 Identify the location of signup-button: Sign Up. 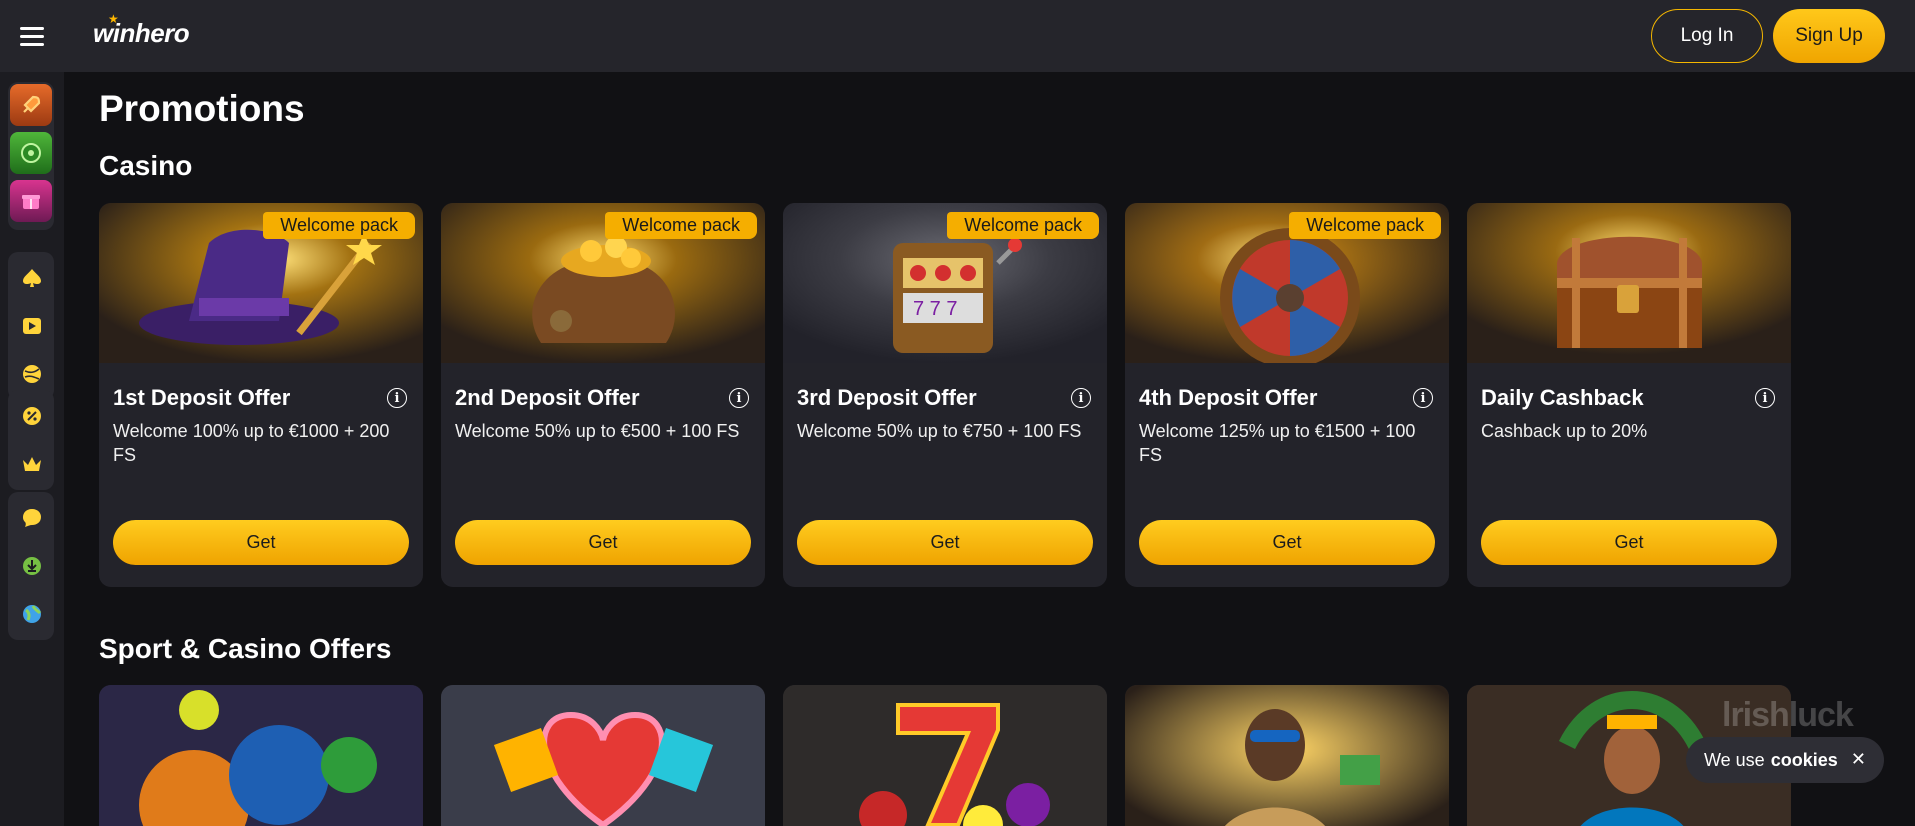
(1829, 36).